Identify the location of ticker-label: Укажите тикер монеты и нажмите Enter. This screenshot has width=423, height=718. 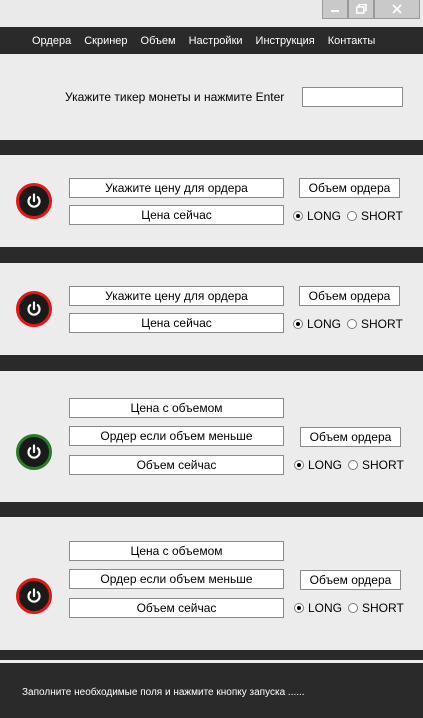
(175, 97).